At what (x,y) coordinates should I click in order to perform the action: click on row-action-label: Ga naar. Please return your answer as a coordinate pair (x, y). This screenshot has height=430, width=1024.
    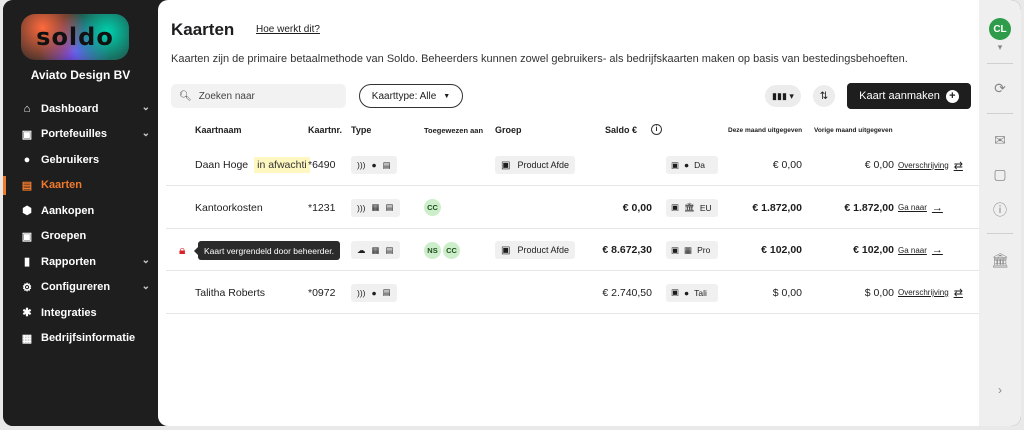
    Looking at the image, I should click on (912, 250).